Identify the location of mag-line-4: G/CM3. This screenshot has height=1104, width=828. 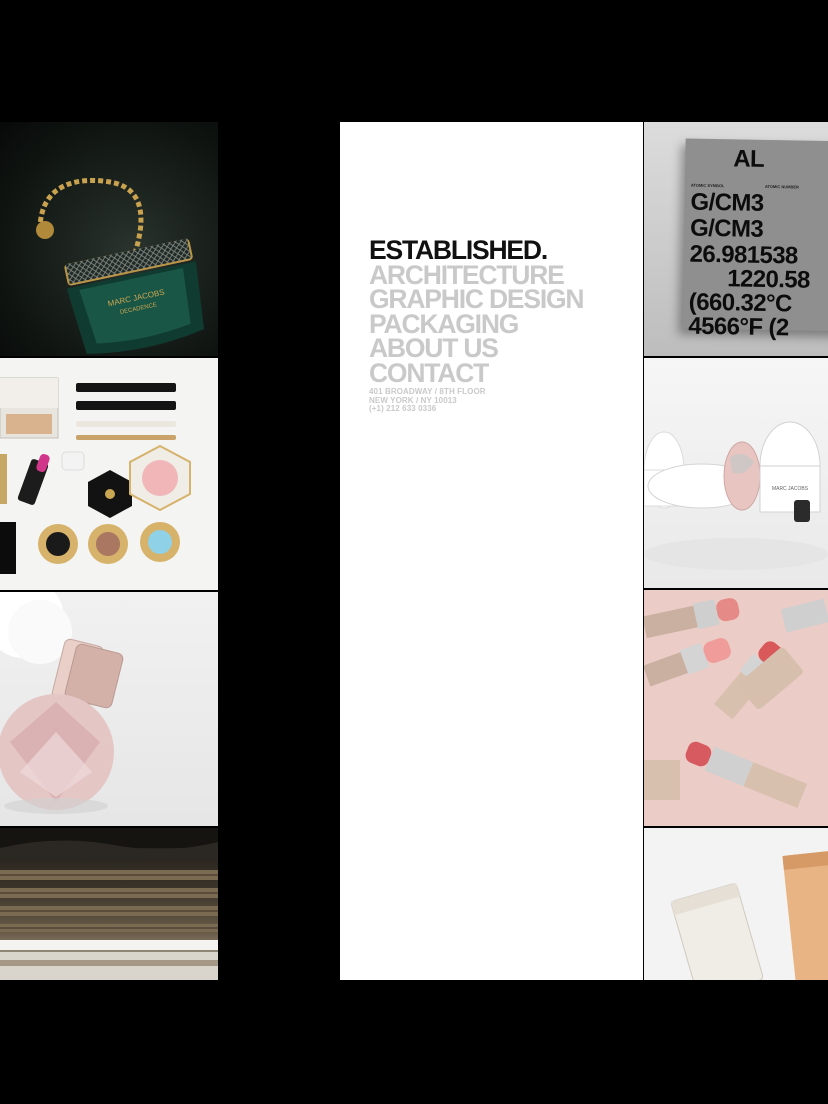
(726, 228).